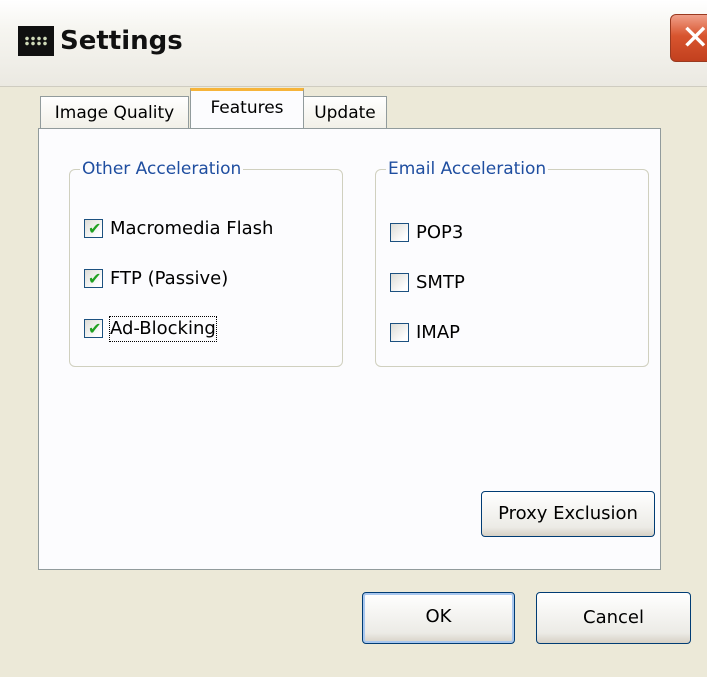 This screenshot has width=707, height=677. What do you see at coordinates (247, 108) in the screenshot?
I see `tab-features: Features` at bounding box center [247, 108].